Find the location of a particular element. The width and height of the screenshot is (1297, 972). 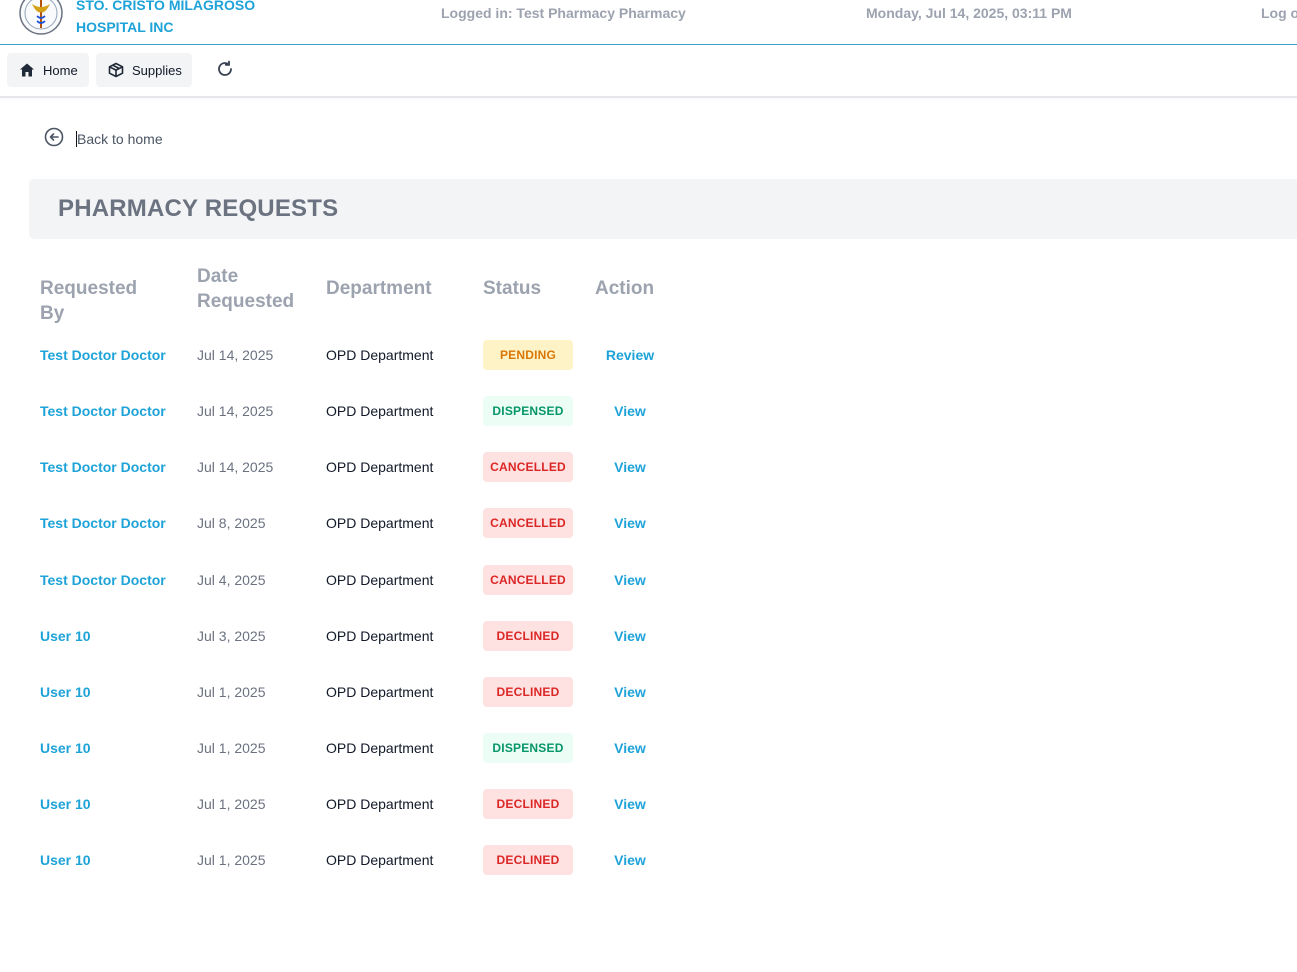

column-header-requested-by: Requested By is located at coordinates (89, 301).